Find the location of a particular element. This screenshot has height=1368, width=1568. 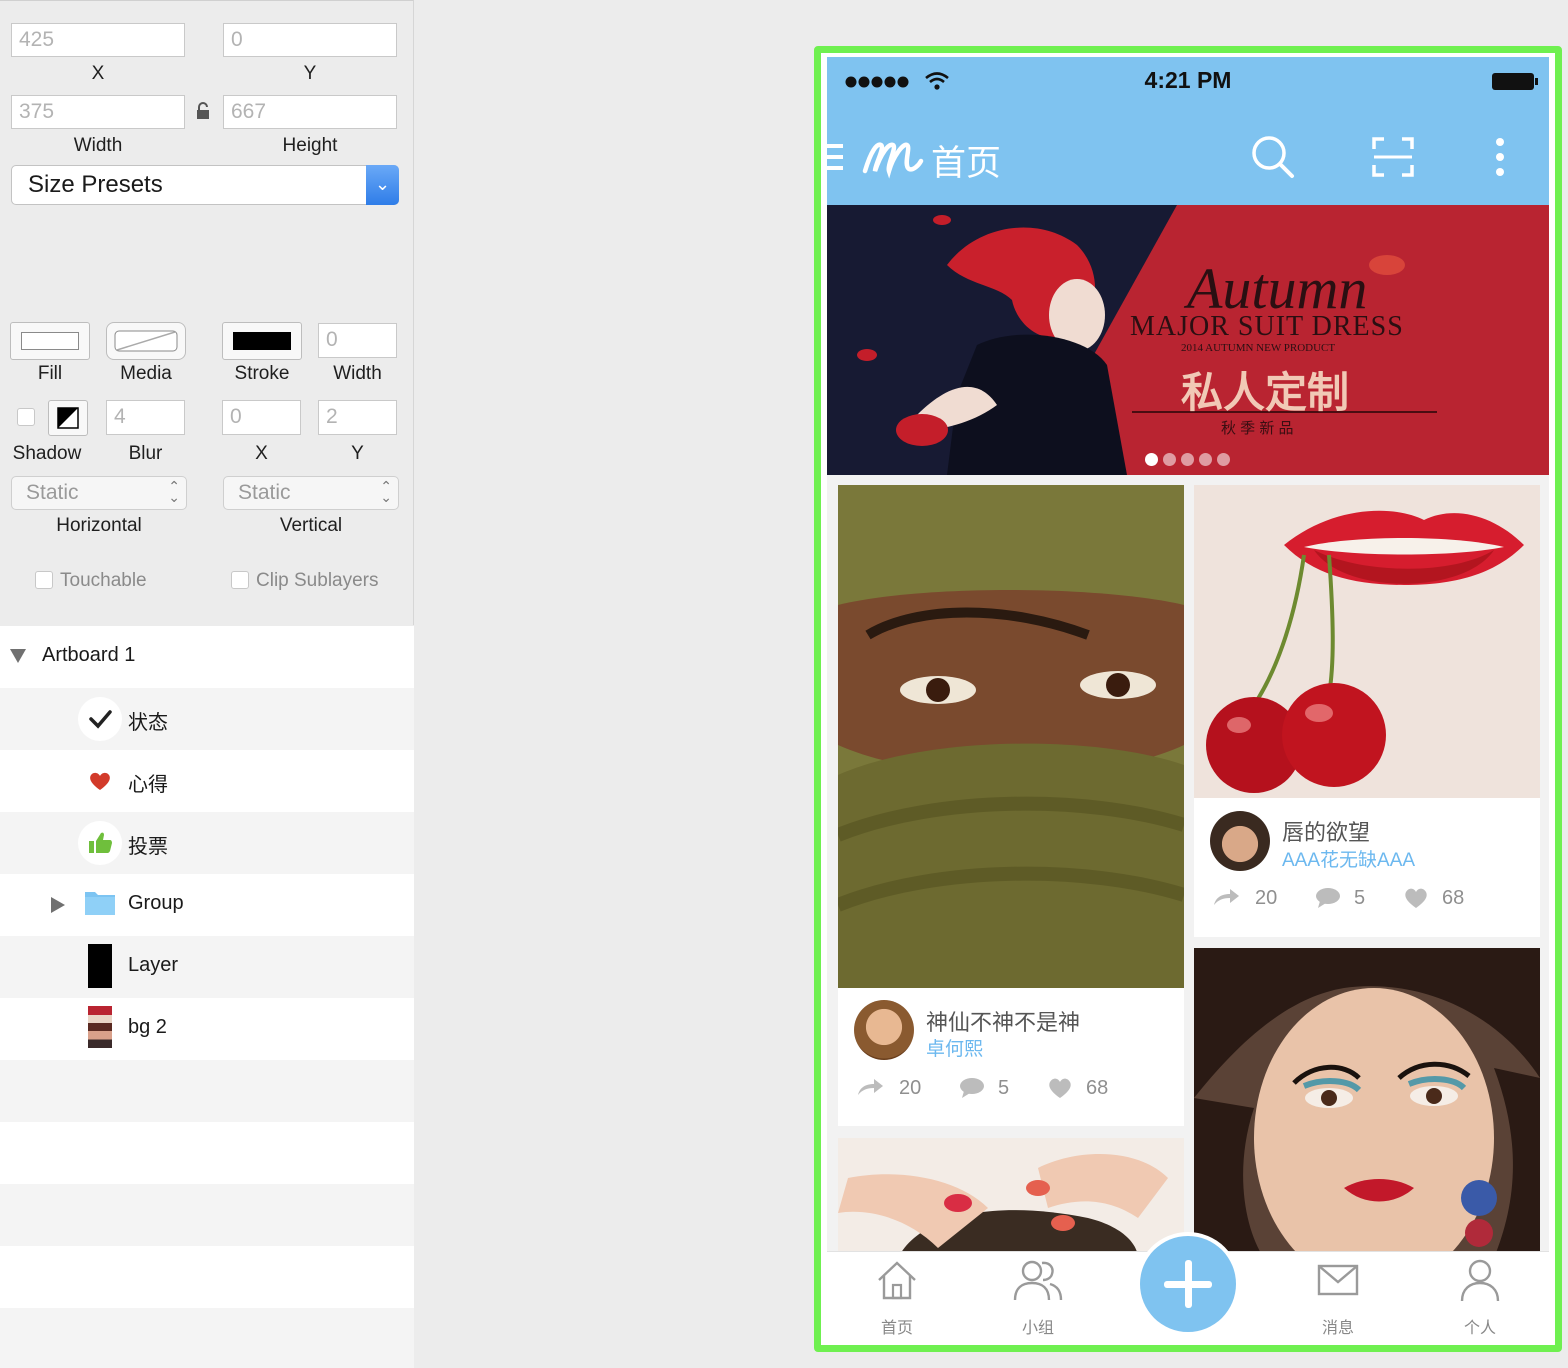

chevron-down-icon: ⌄ is located at coordinates (382, 185).